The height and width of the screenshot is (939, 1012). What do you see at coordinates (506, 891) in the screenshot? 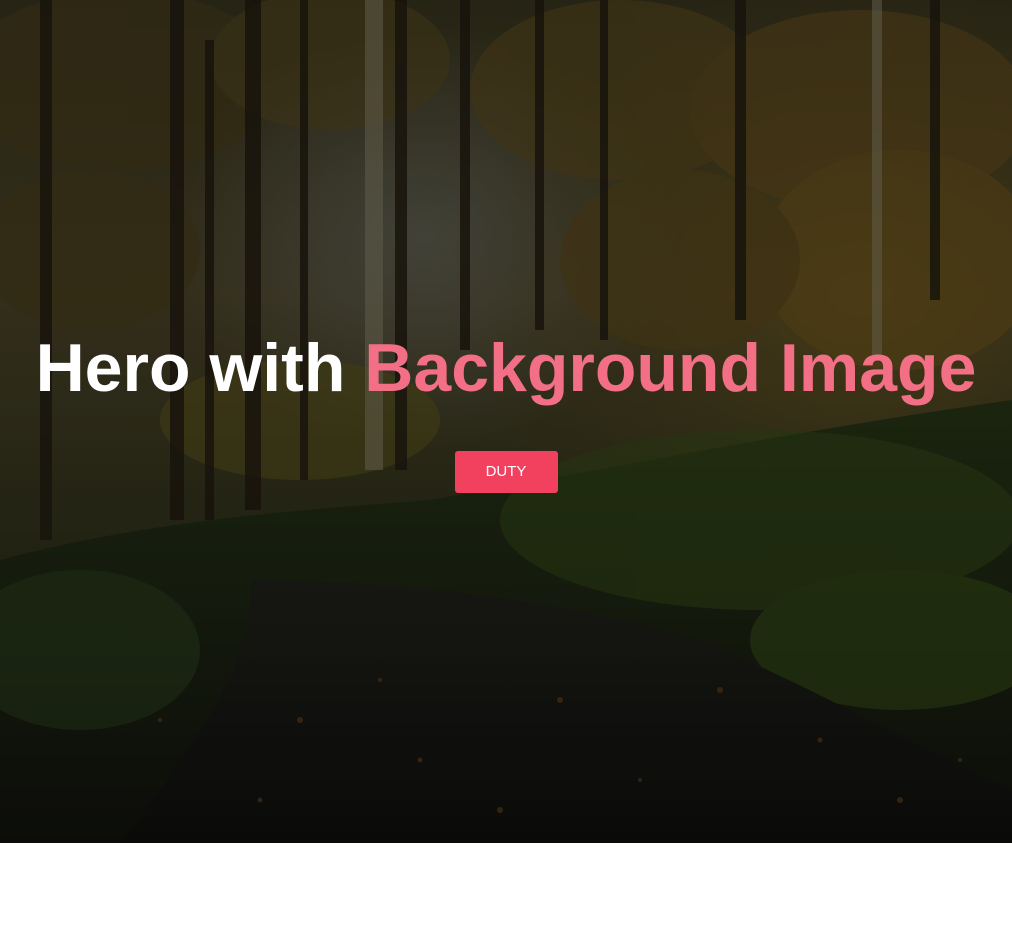
I see `below-hero-blank-area` at bounding box center [506, 891].